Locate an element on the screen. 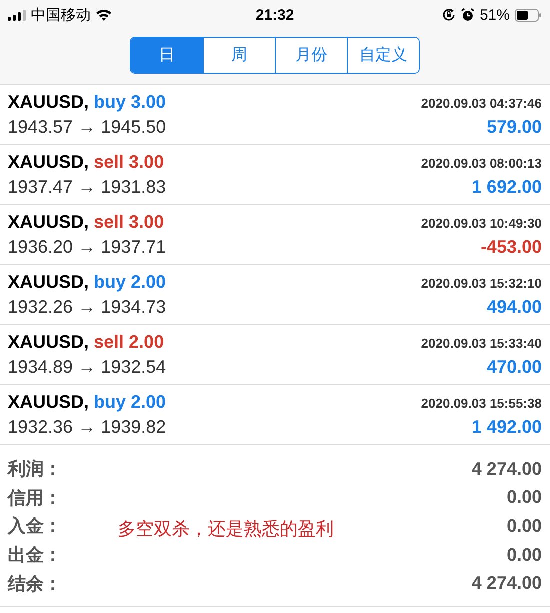 The width and height of the screenshot is (550, 613). clock-time: 21:32 is located at coordinates (275, 15).